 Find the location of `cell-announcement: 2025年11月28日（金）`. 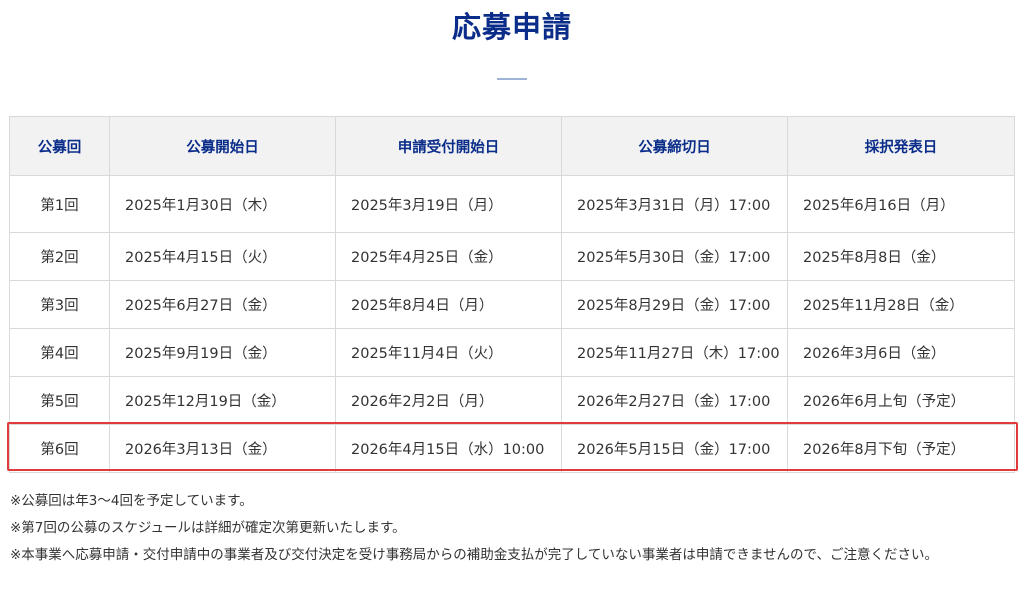

cell-announcement: 2025年11月28日（金） is located at coordinates (901, 304).